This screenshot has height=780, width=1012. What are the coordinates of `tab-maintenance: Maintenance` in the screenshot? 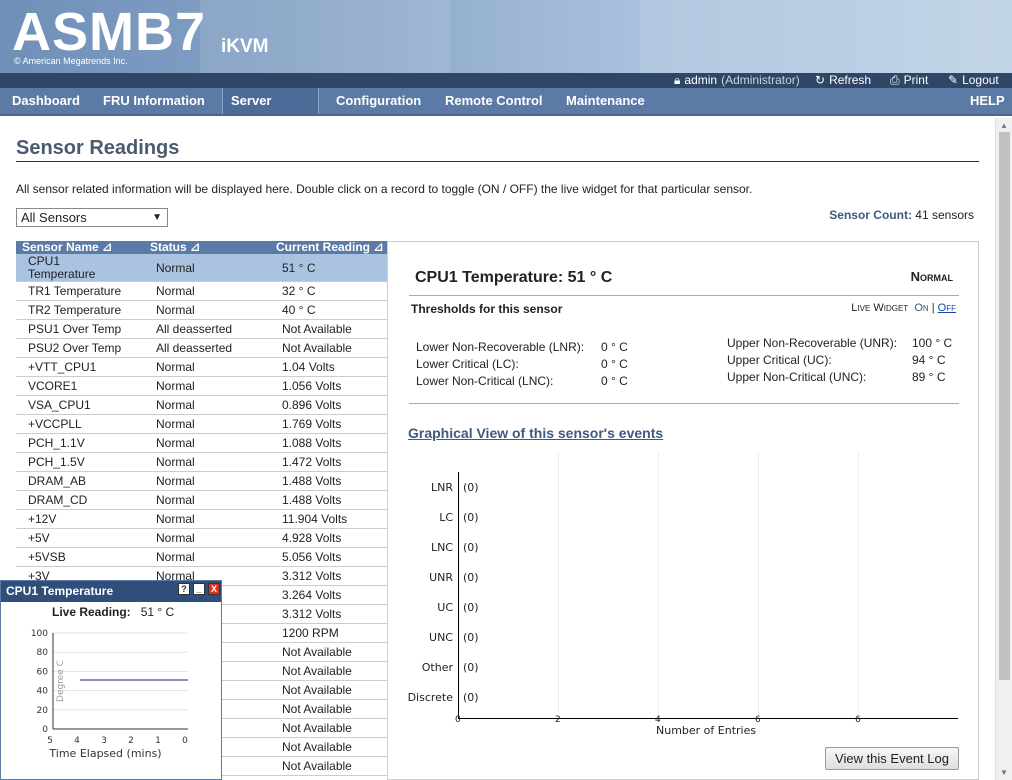 It's located at (605, 101).